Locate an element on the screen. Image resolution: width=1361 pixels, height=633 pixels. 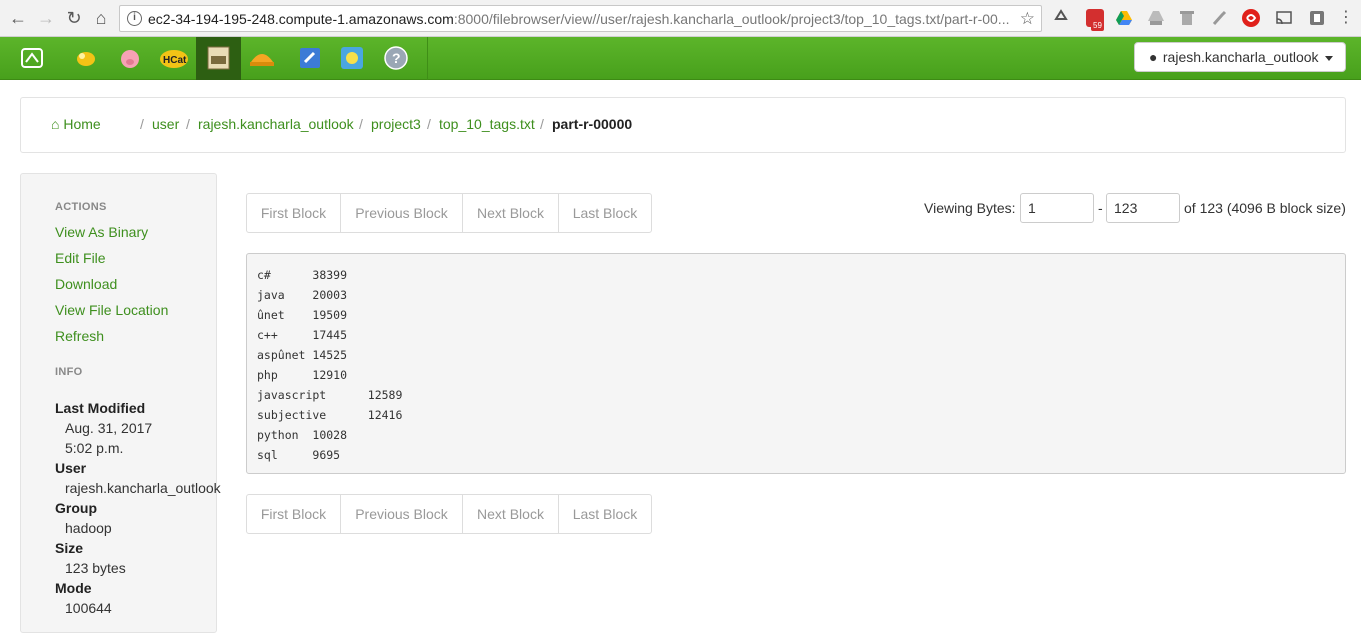
breadcrumb-home: ⌂ Home is located at coordinates (76, 124).